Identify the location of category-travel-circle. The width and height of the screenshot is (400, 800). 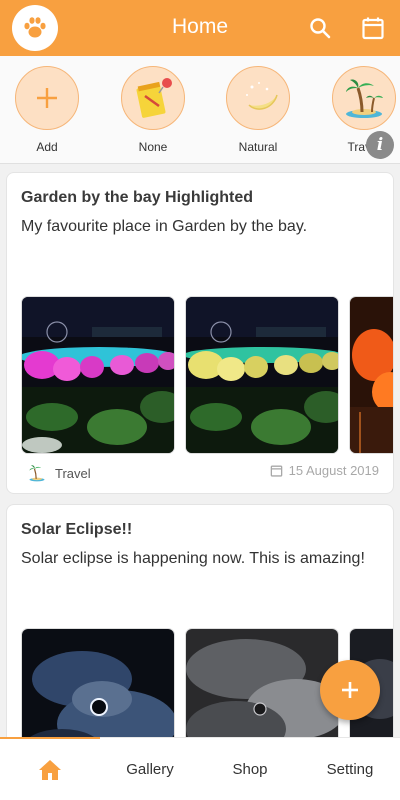
(364, 98).